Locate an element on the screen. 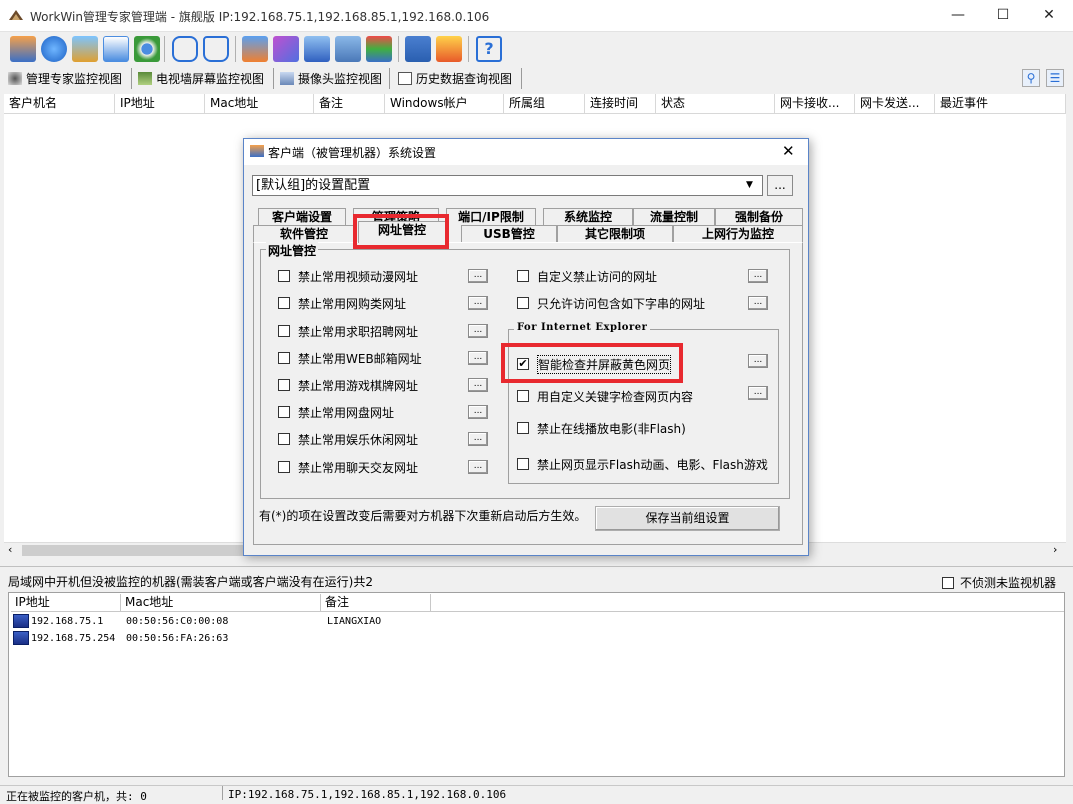 The height and width of the screenshot is (804, 1073). tab-other-limits: 其它限制项 is located at coordinates (615, 233).